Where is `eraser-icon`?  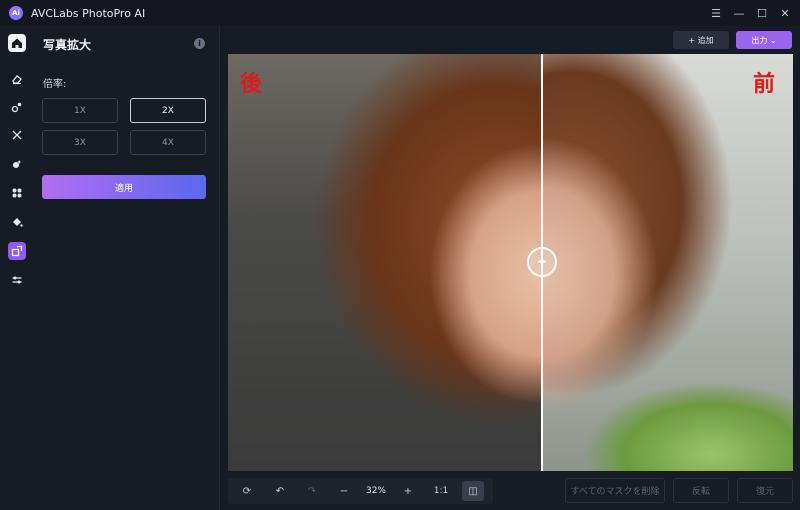 eraser-icon is located at coordinates (17, 80).